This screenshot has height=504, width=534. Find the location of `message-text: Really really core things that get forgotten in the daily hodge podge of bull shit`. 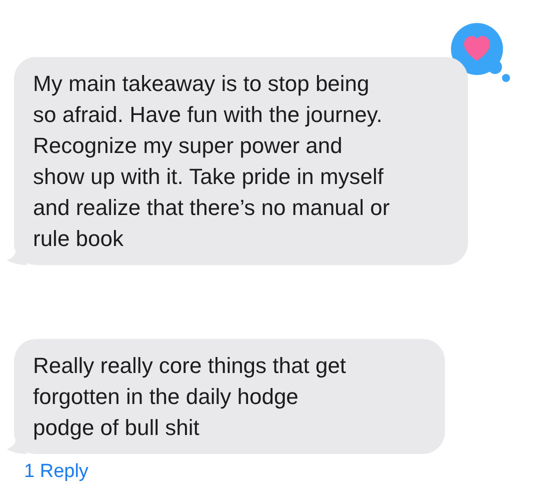

message-text: Really really core things that get forgotten in the daily hodge podge of bull shit is located at coordinates (190, 397).